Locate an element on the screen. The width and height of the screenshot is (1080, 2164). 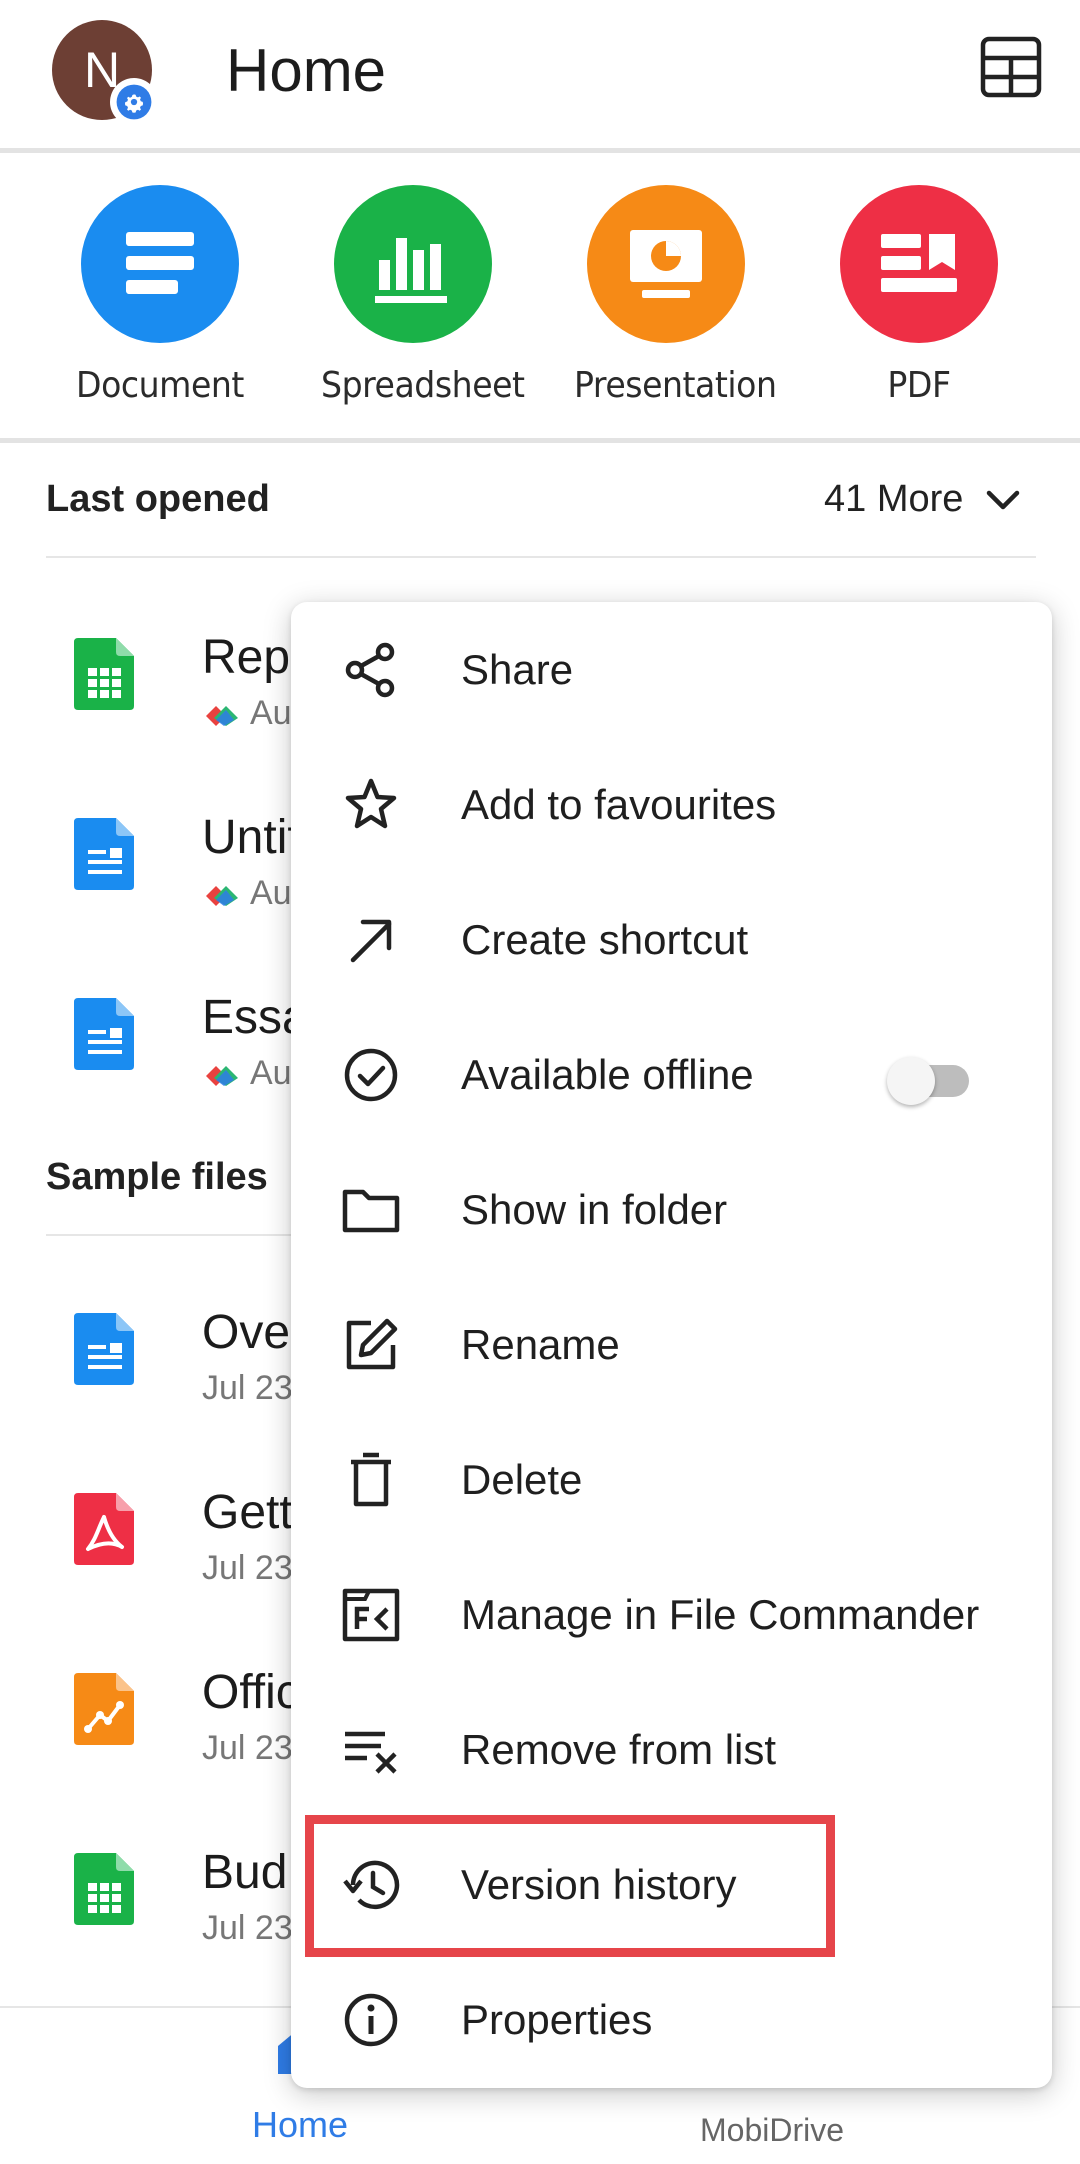
star-icon is located at coordinates (371, 803).